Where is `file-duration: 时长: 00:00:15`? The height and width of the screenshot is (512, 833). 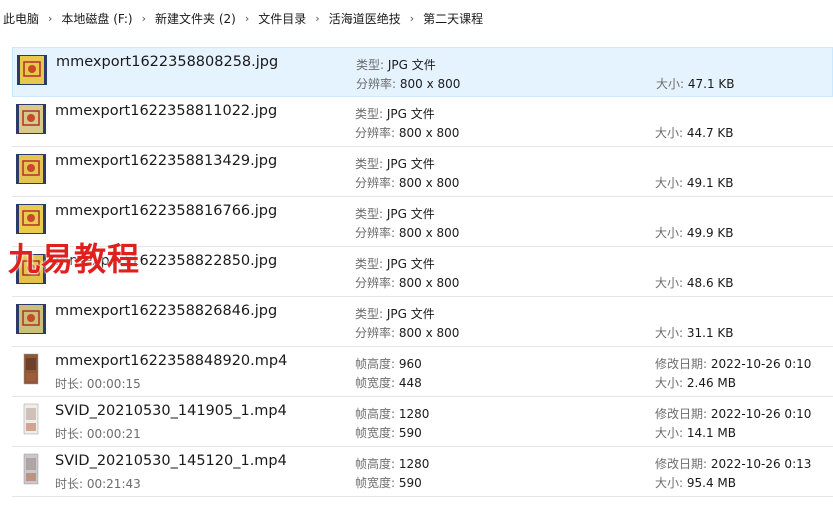 file-duration: 时长: 00:00:15 is located at coordinates (98, 384).